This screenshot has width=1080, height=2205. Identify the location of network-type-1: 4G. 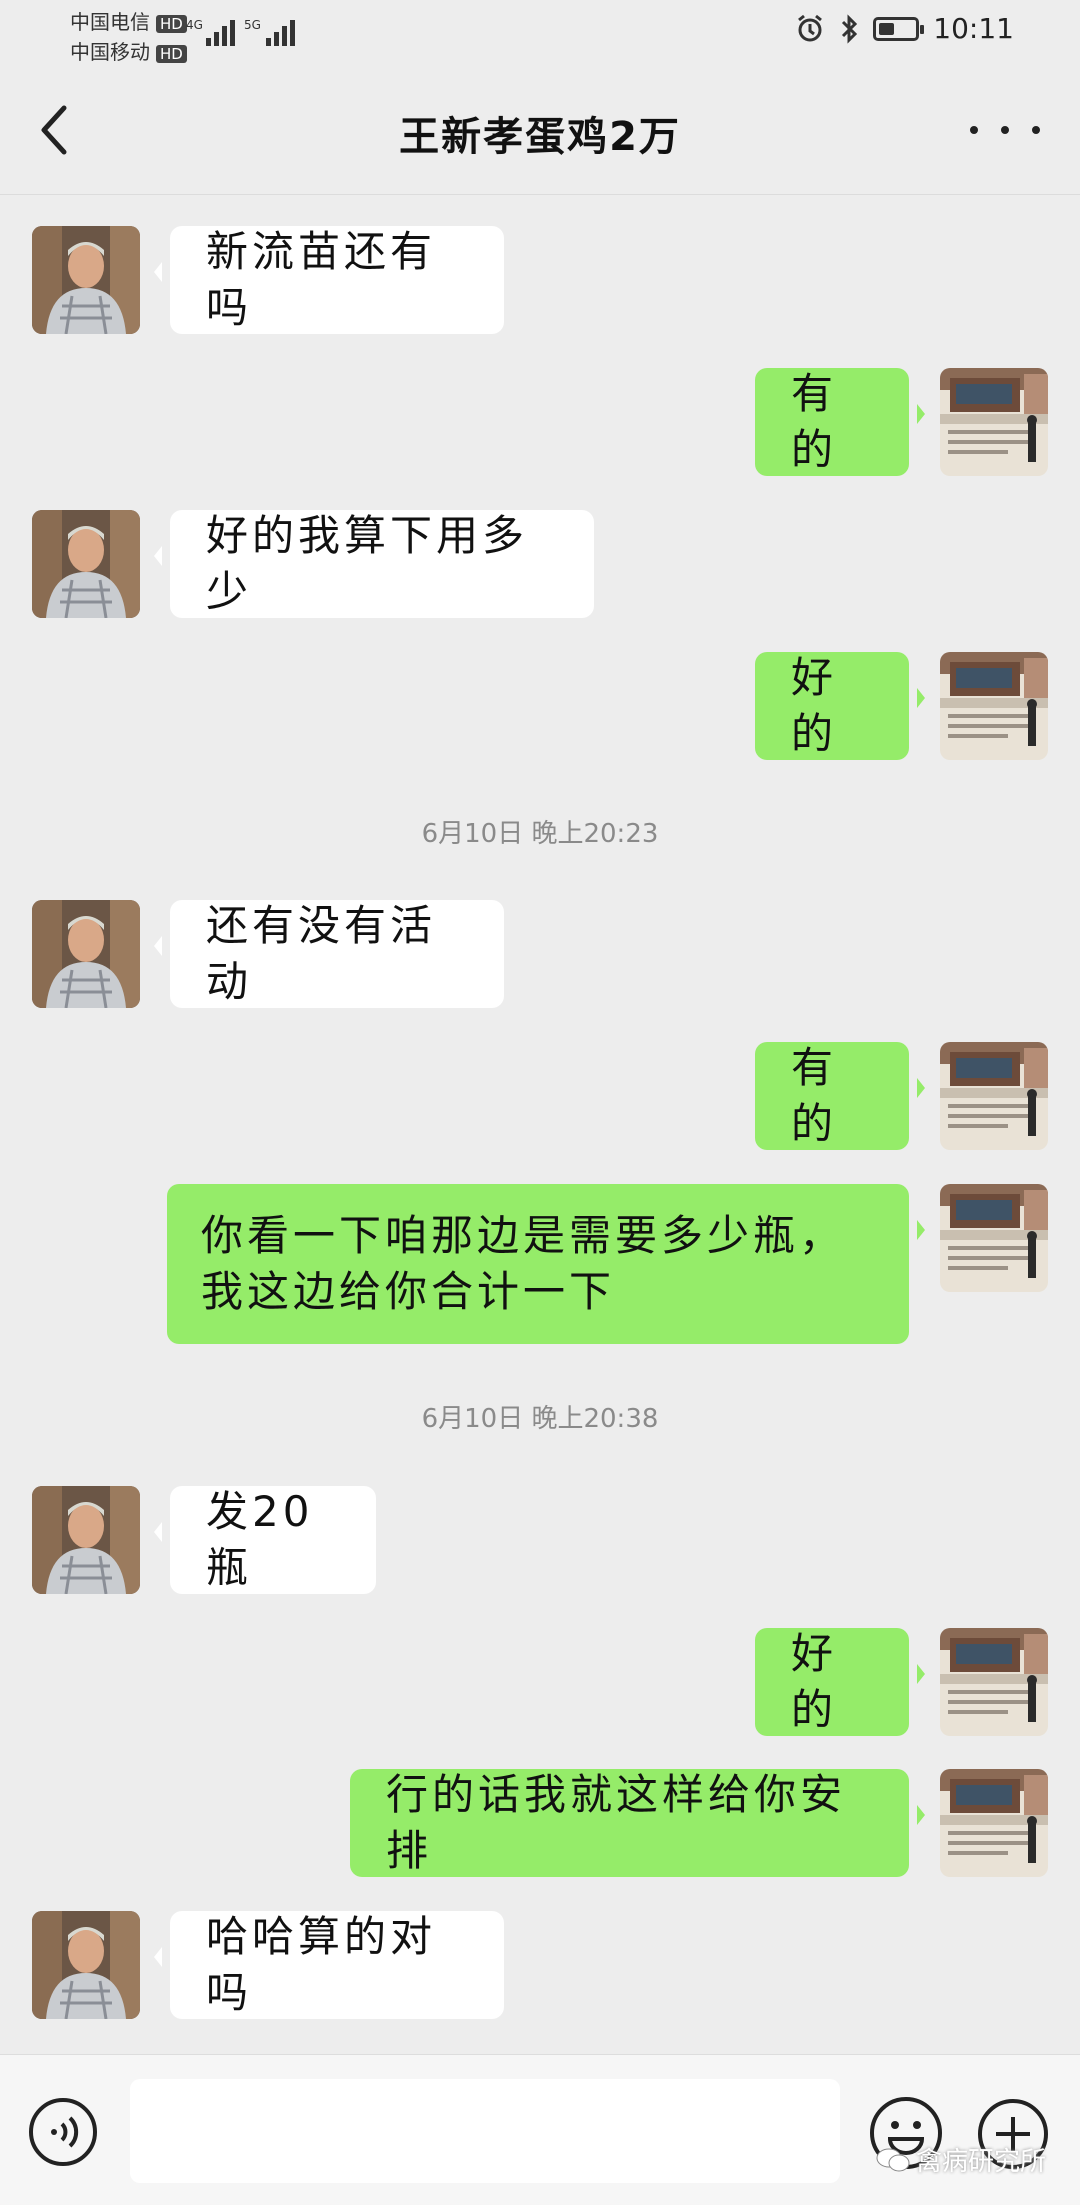
(194, 25).